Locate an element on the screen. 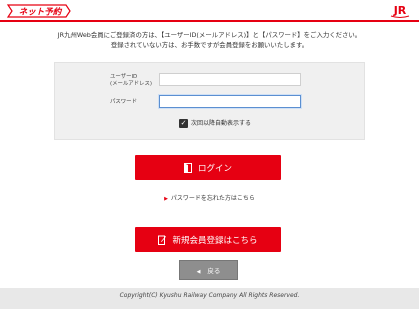 The height and width of the screenshot is (309, 419). jr-logo-text: JR is located at coordinates (400, 10).